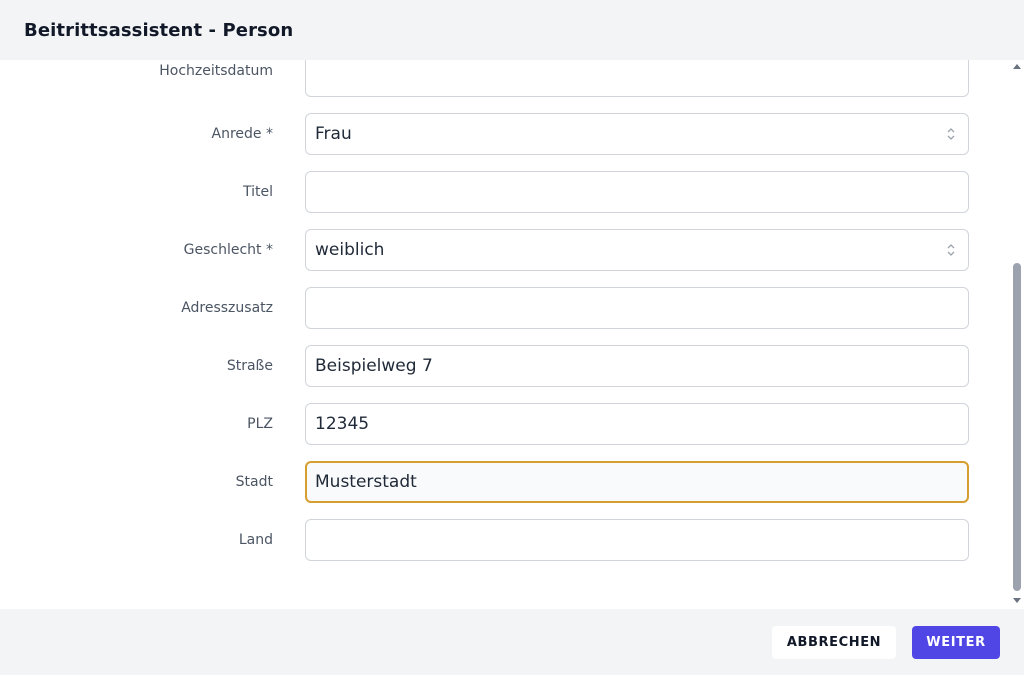 This screenshot has height=675, width=1024. I want to click on form-row-plz: PLZ, so click(505, 424).